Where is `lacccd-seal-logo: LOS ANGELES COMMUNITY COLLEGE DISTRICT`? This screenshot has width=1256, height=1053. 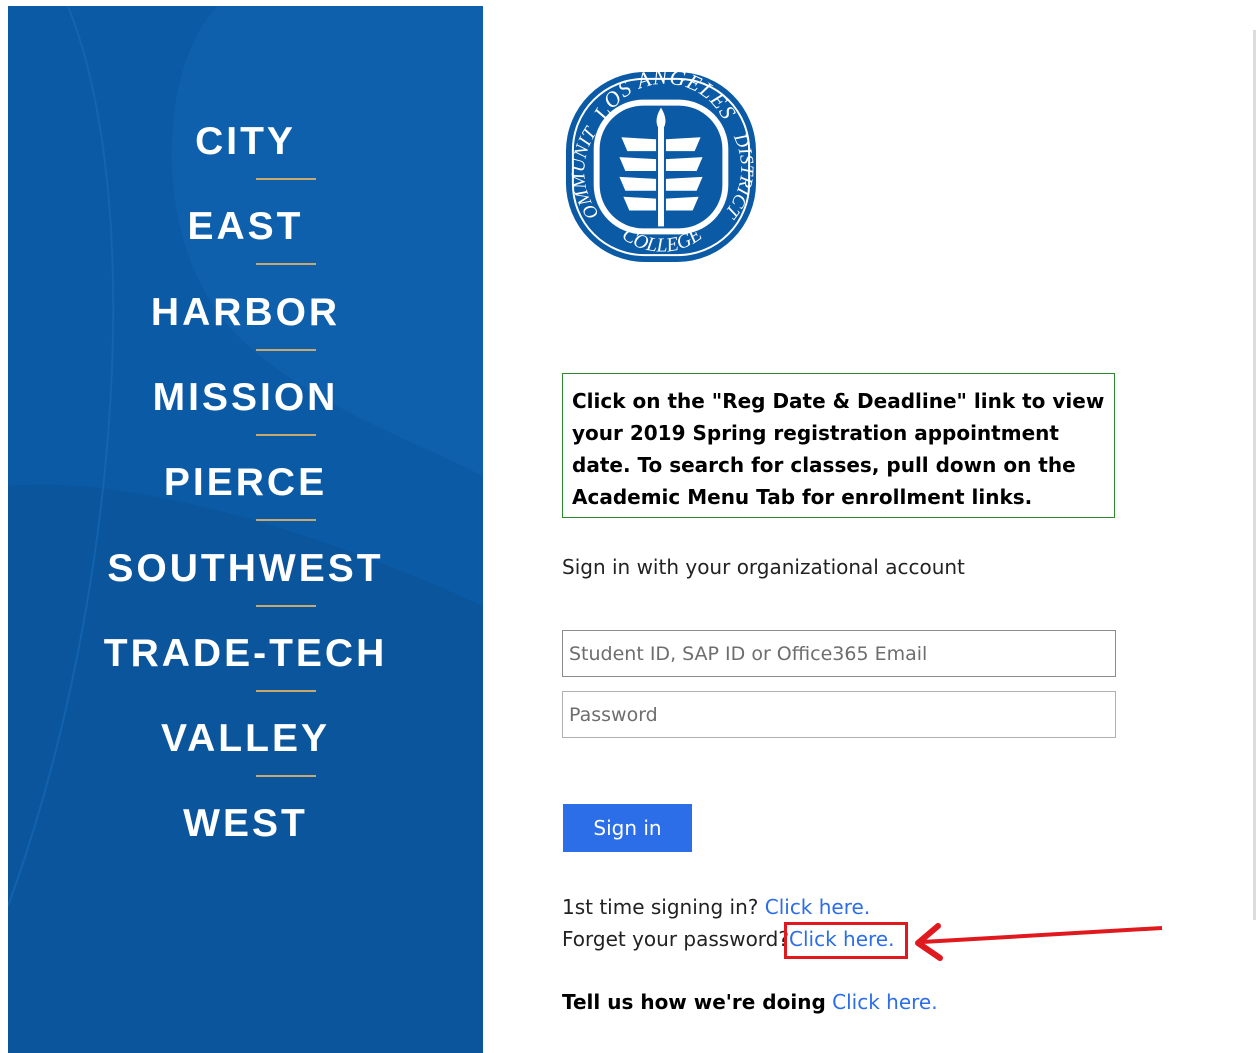 lacccd-seal-logo: LOS ANGELES COMMUNITY COLLEGE DISTRICT is located at coordinates (659, 165).